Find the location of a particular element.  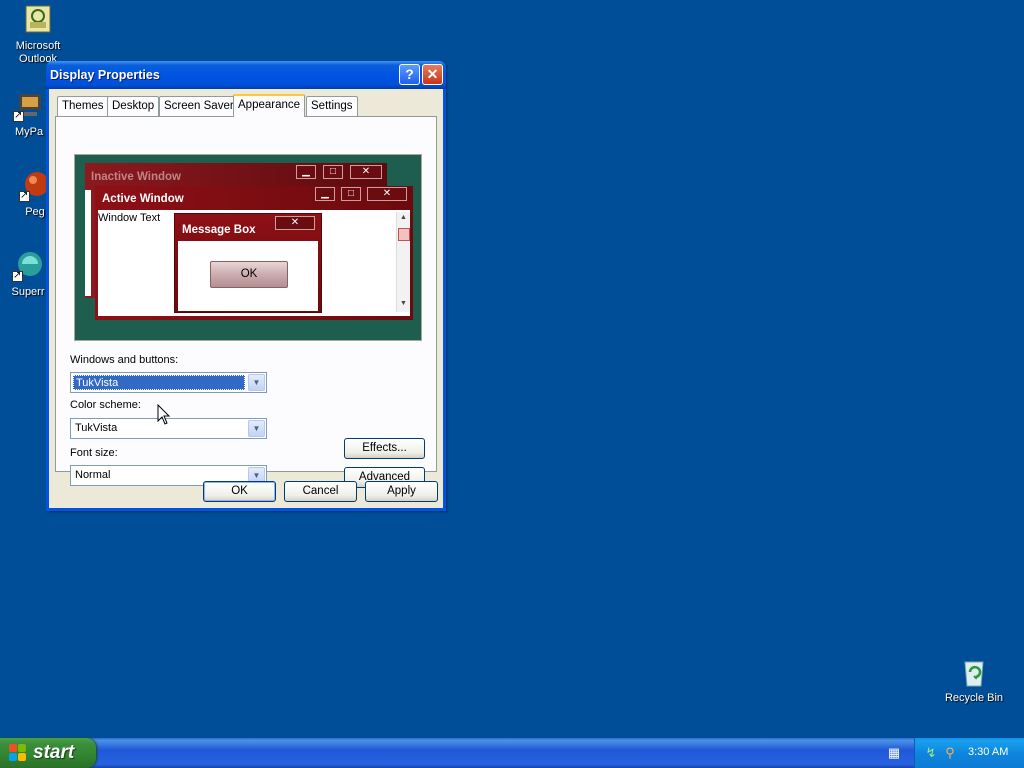

recycle-bin-icon is located at coordinates (974, 672).